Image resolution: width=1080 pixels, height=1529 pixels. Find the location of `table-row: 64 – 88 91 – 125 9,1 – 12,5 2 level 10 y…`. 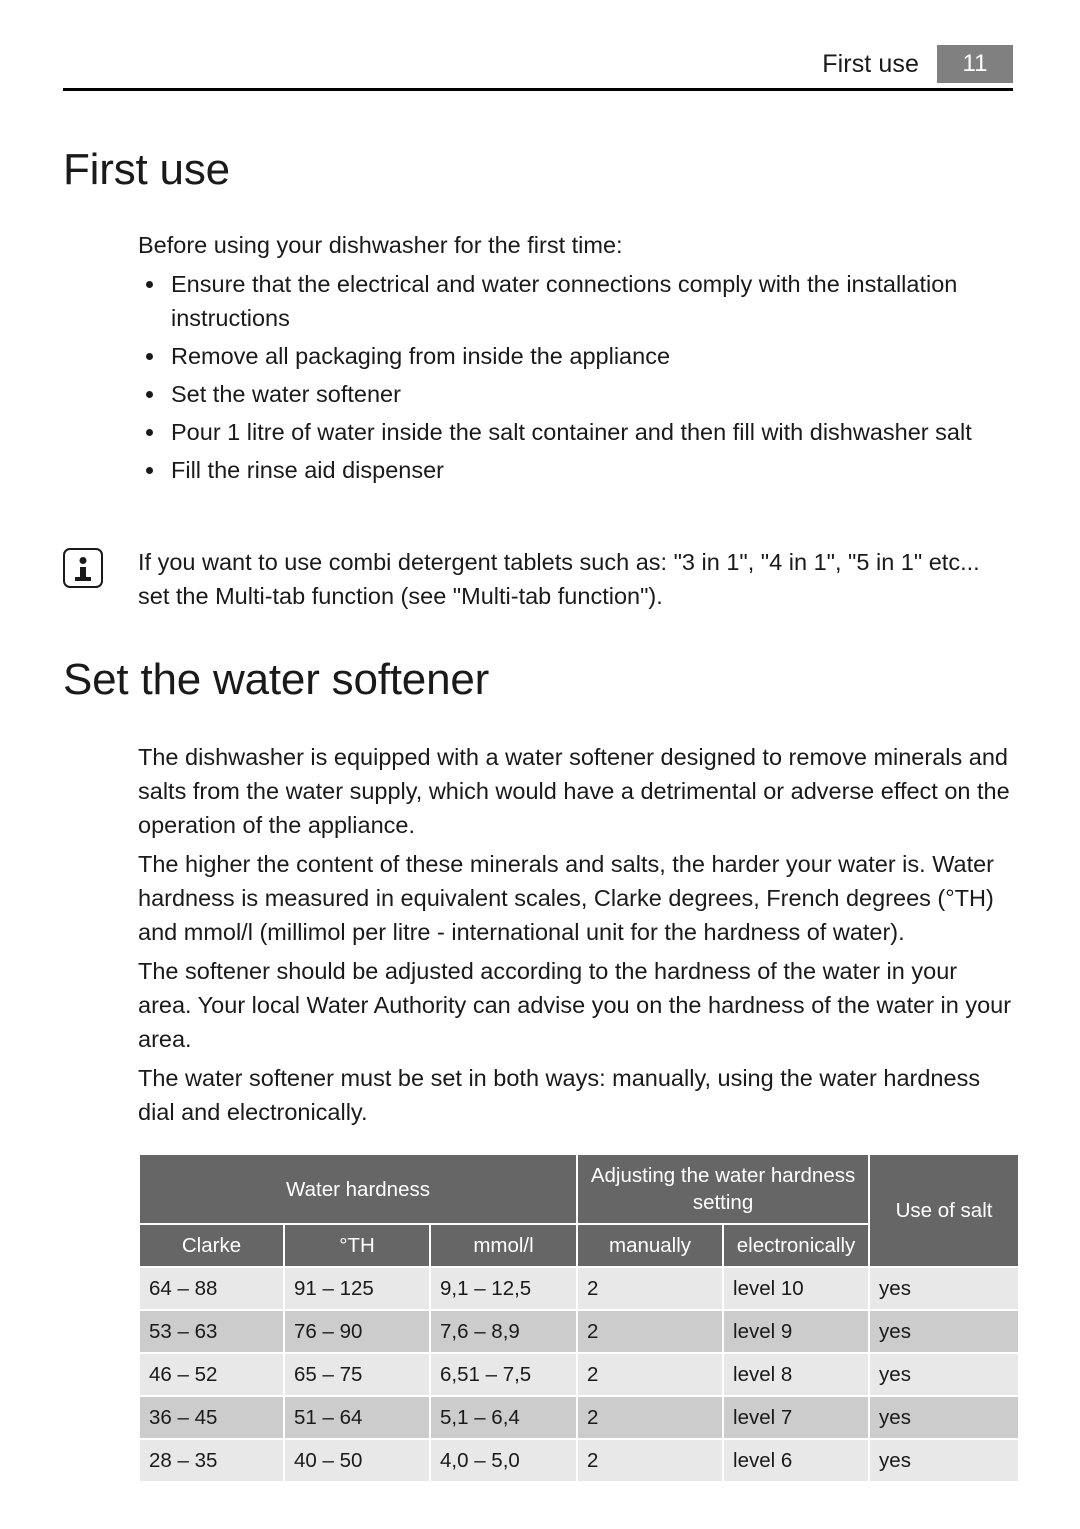

table-row: 64 – 88 91 – 125 9,1 – 12,5 2 level 10 y… is located at coordinates (579, 1288).